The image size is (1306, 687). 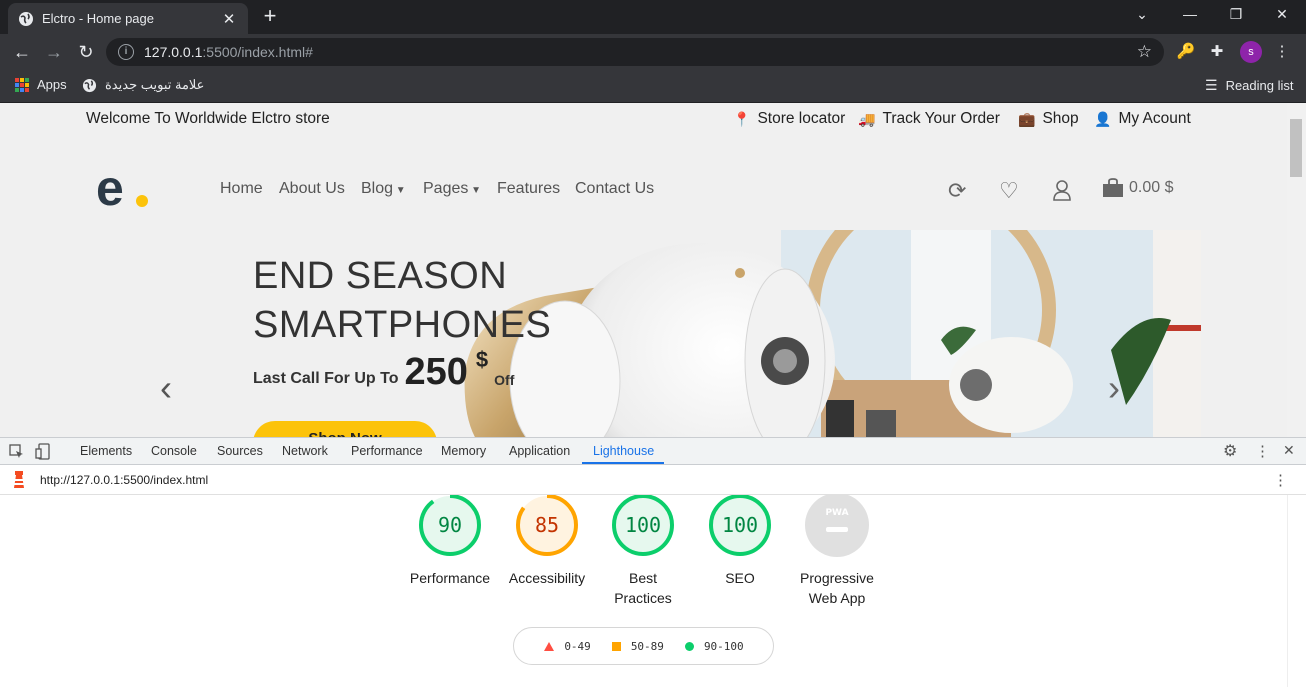 What do you see at coordinates (1259, 85) in the screenshot?
I see `reading-list-label: Reading list` at bounding box center [1259, 85].